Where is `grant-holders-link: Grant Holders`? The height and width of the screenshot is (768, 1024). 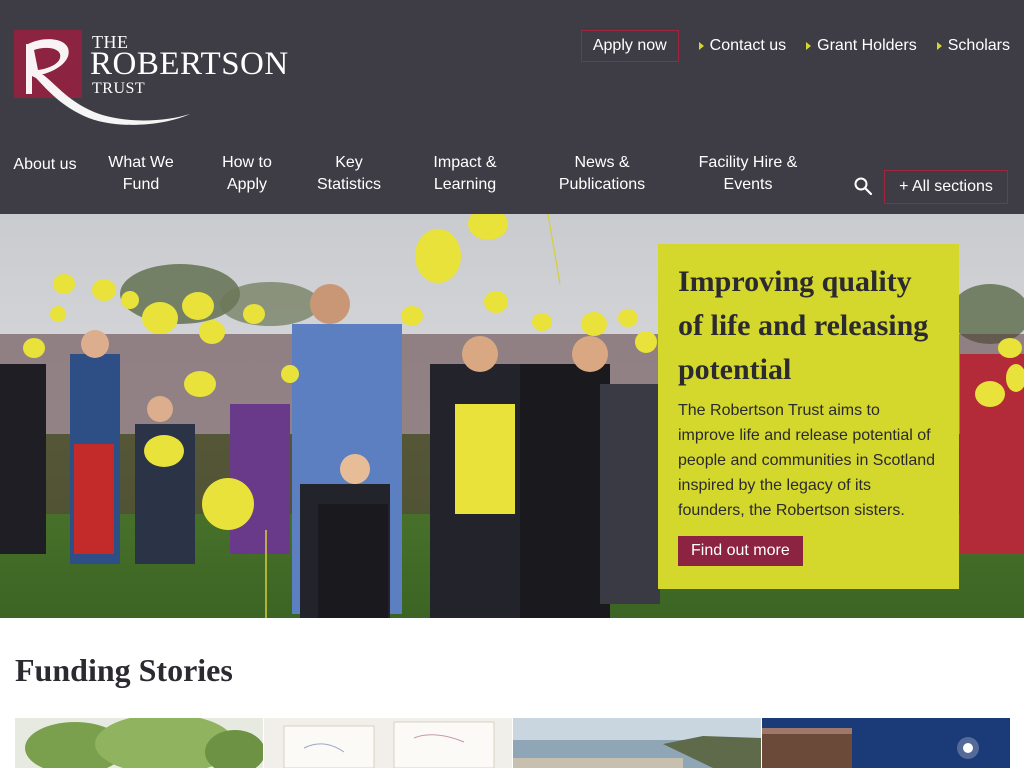
grant-holders-link: Grant Holders is located at coordinates (861, 46).